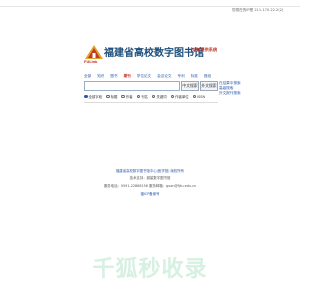 Image resolution: width=320 pixels, height=300 pixels. Describe the element at coordinates (86, 96) in the screenshot. I see `radio-selected-icon` at that location.